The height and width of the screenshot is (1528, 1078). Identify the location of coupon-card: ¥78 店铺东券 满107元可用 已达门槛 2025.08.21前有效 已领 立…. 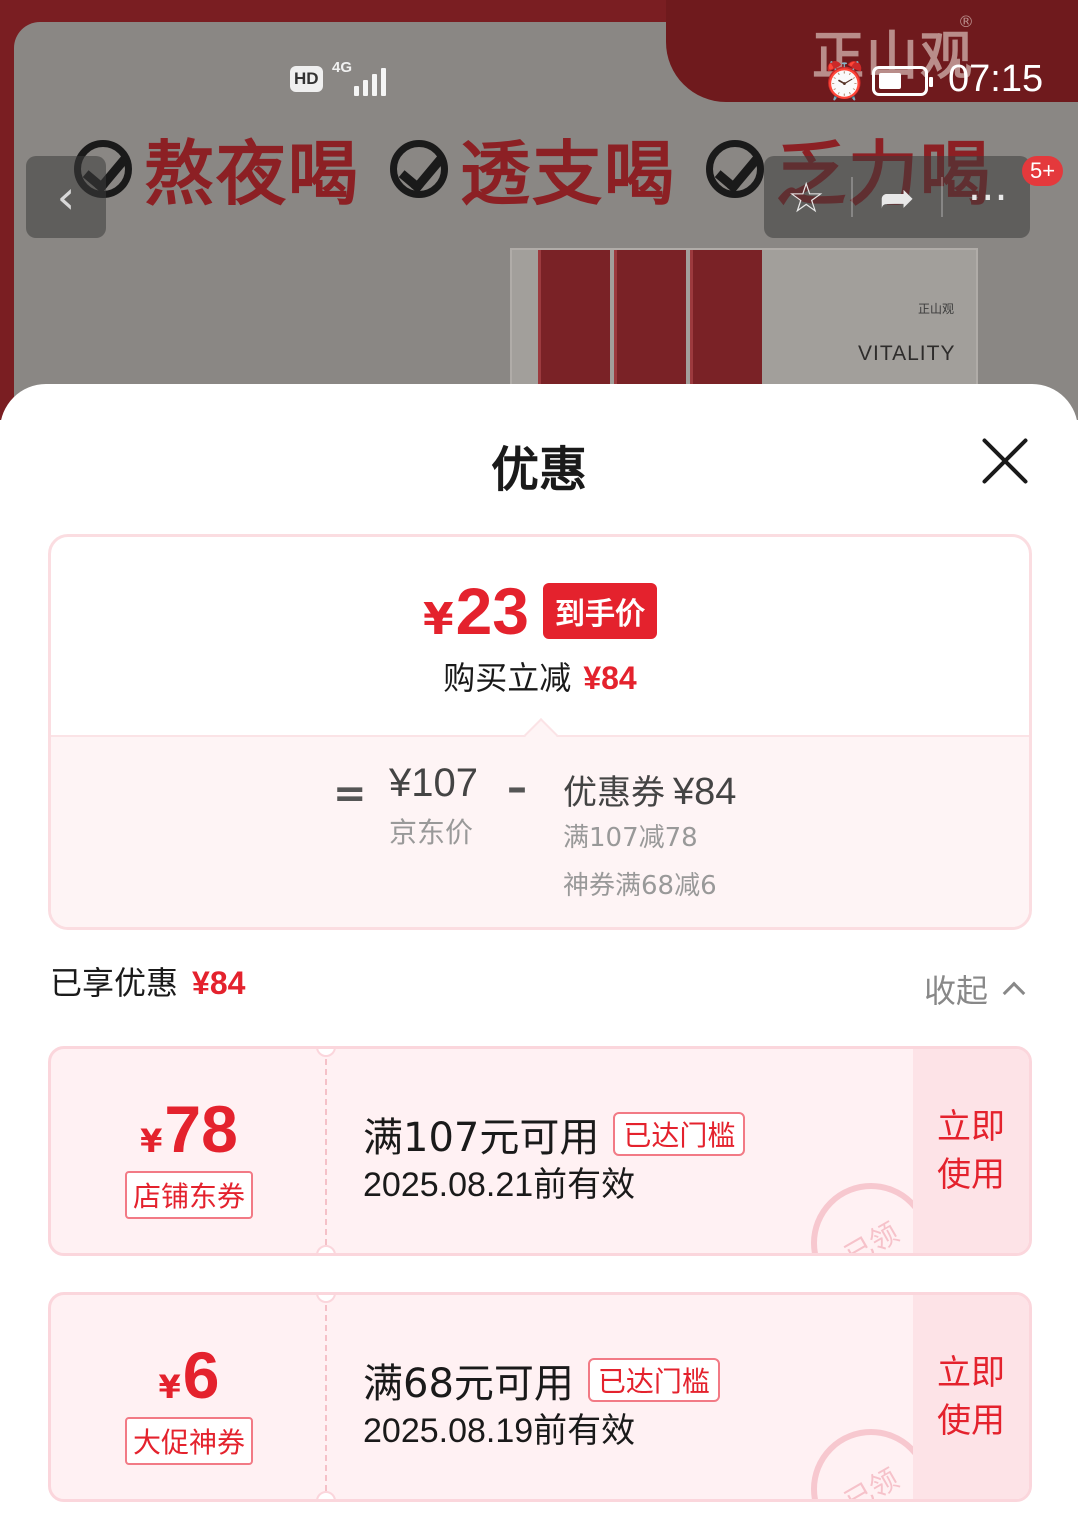
(540, 1151).